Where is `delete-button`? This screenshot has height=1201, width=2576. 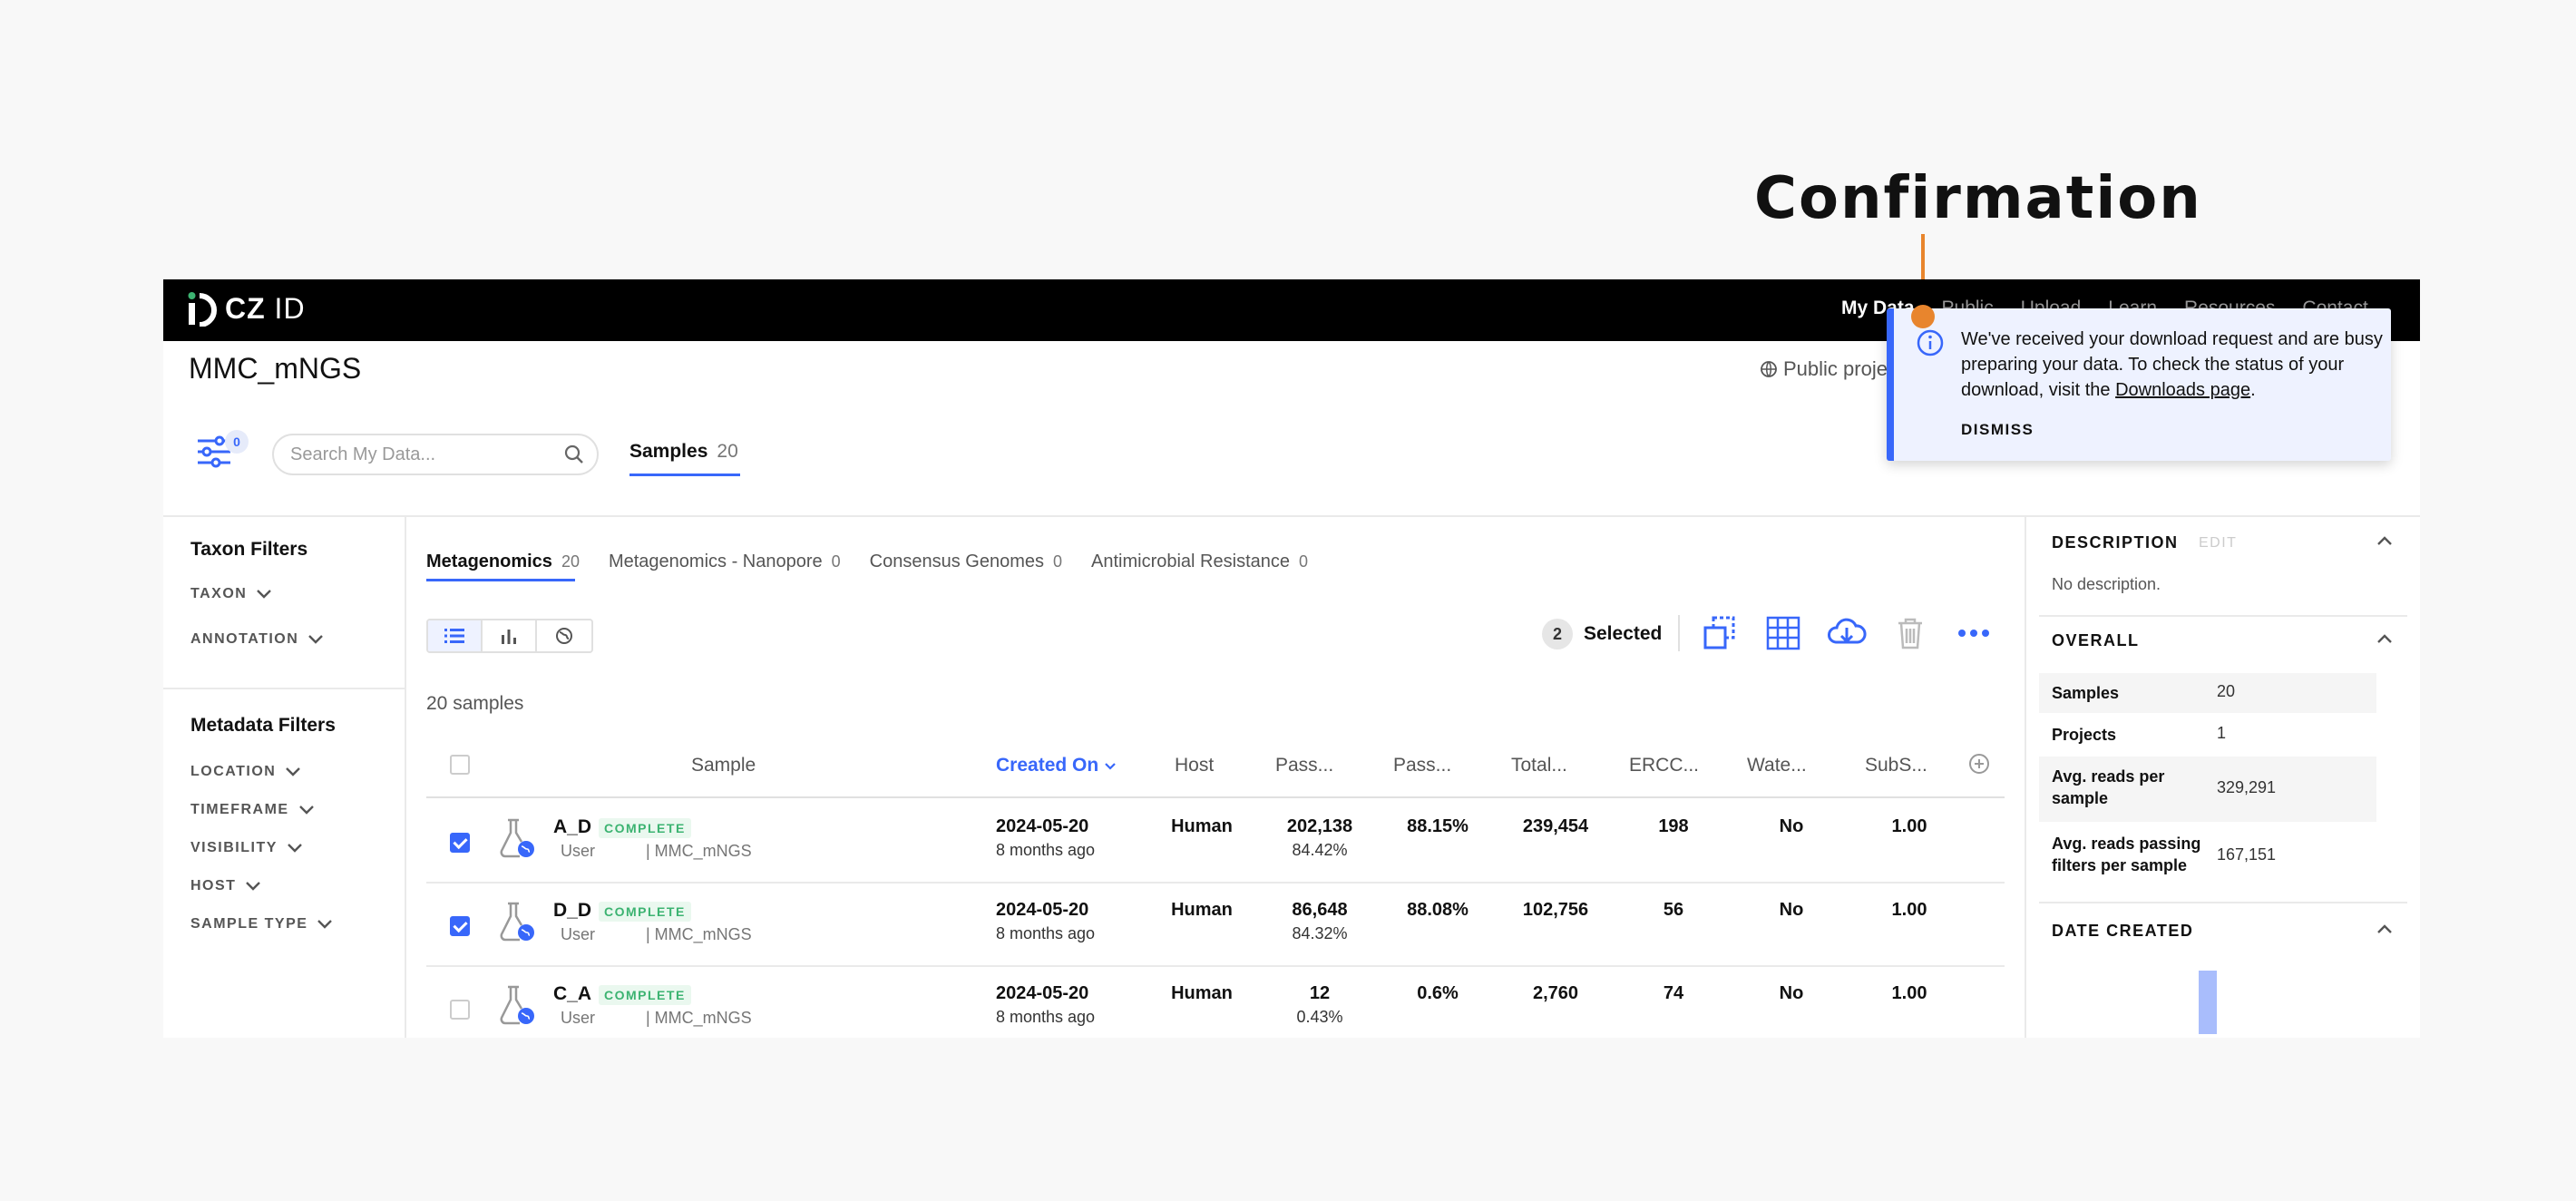 delete-button is located at coordinates (1910, 633).